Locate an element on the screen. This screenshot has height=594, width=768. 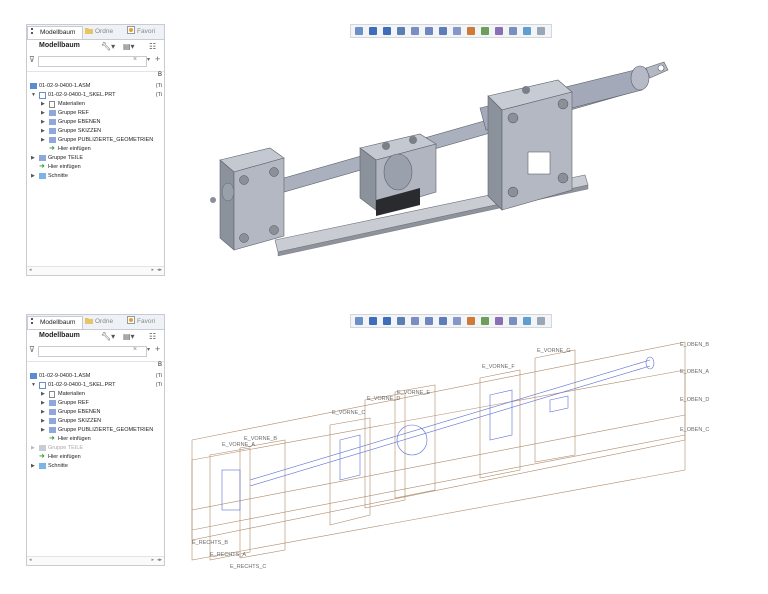
panel-tabs: Modellbaum Ordne Favori is located at coordinates (95, 322).